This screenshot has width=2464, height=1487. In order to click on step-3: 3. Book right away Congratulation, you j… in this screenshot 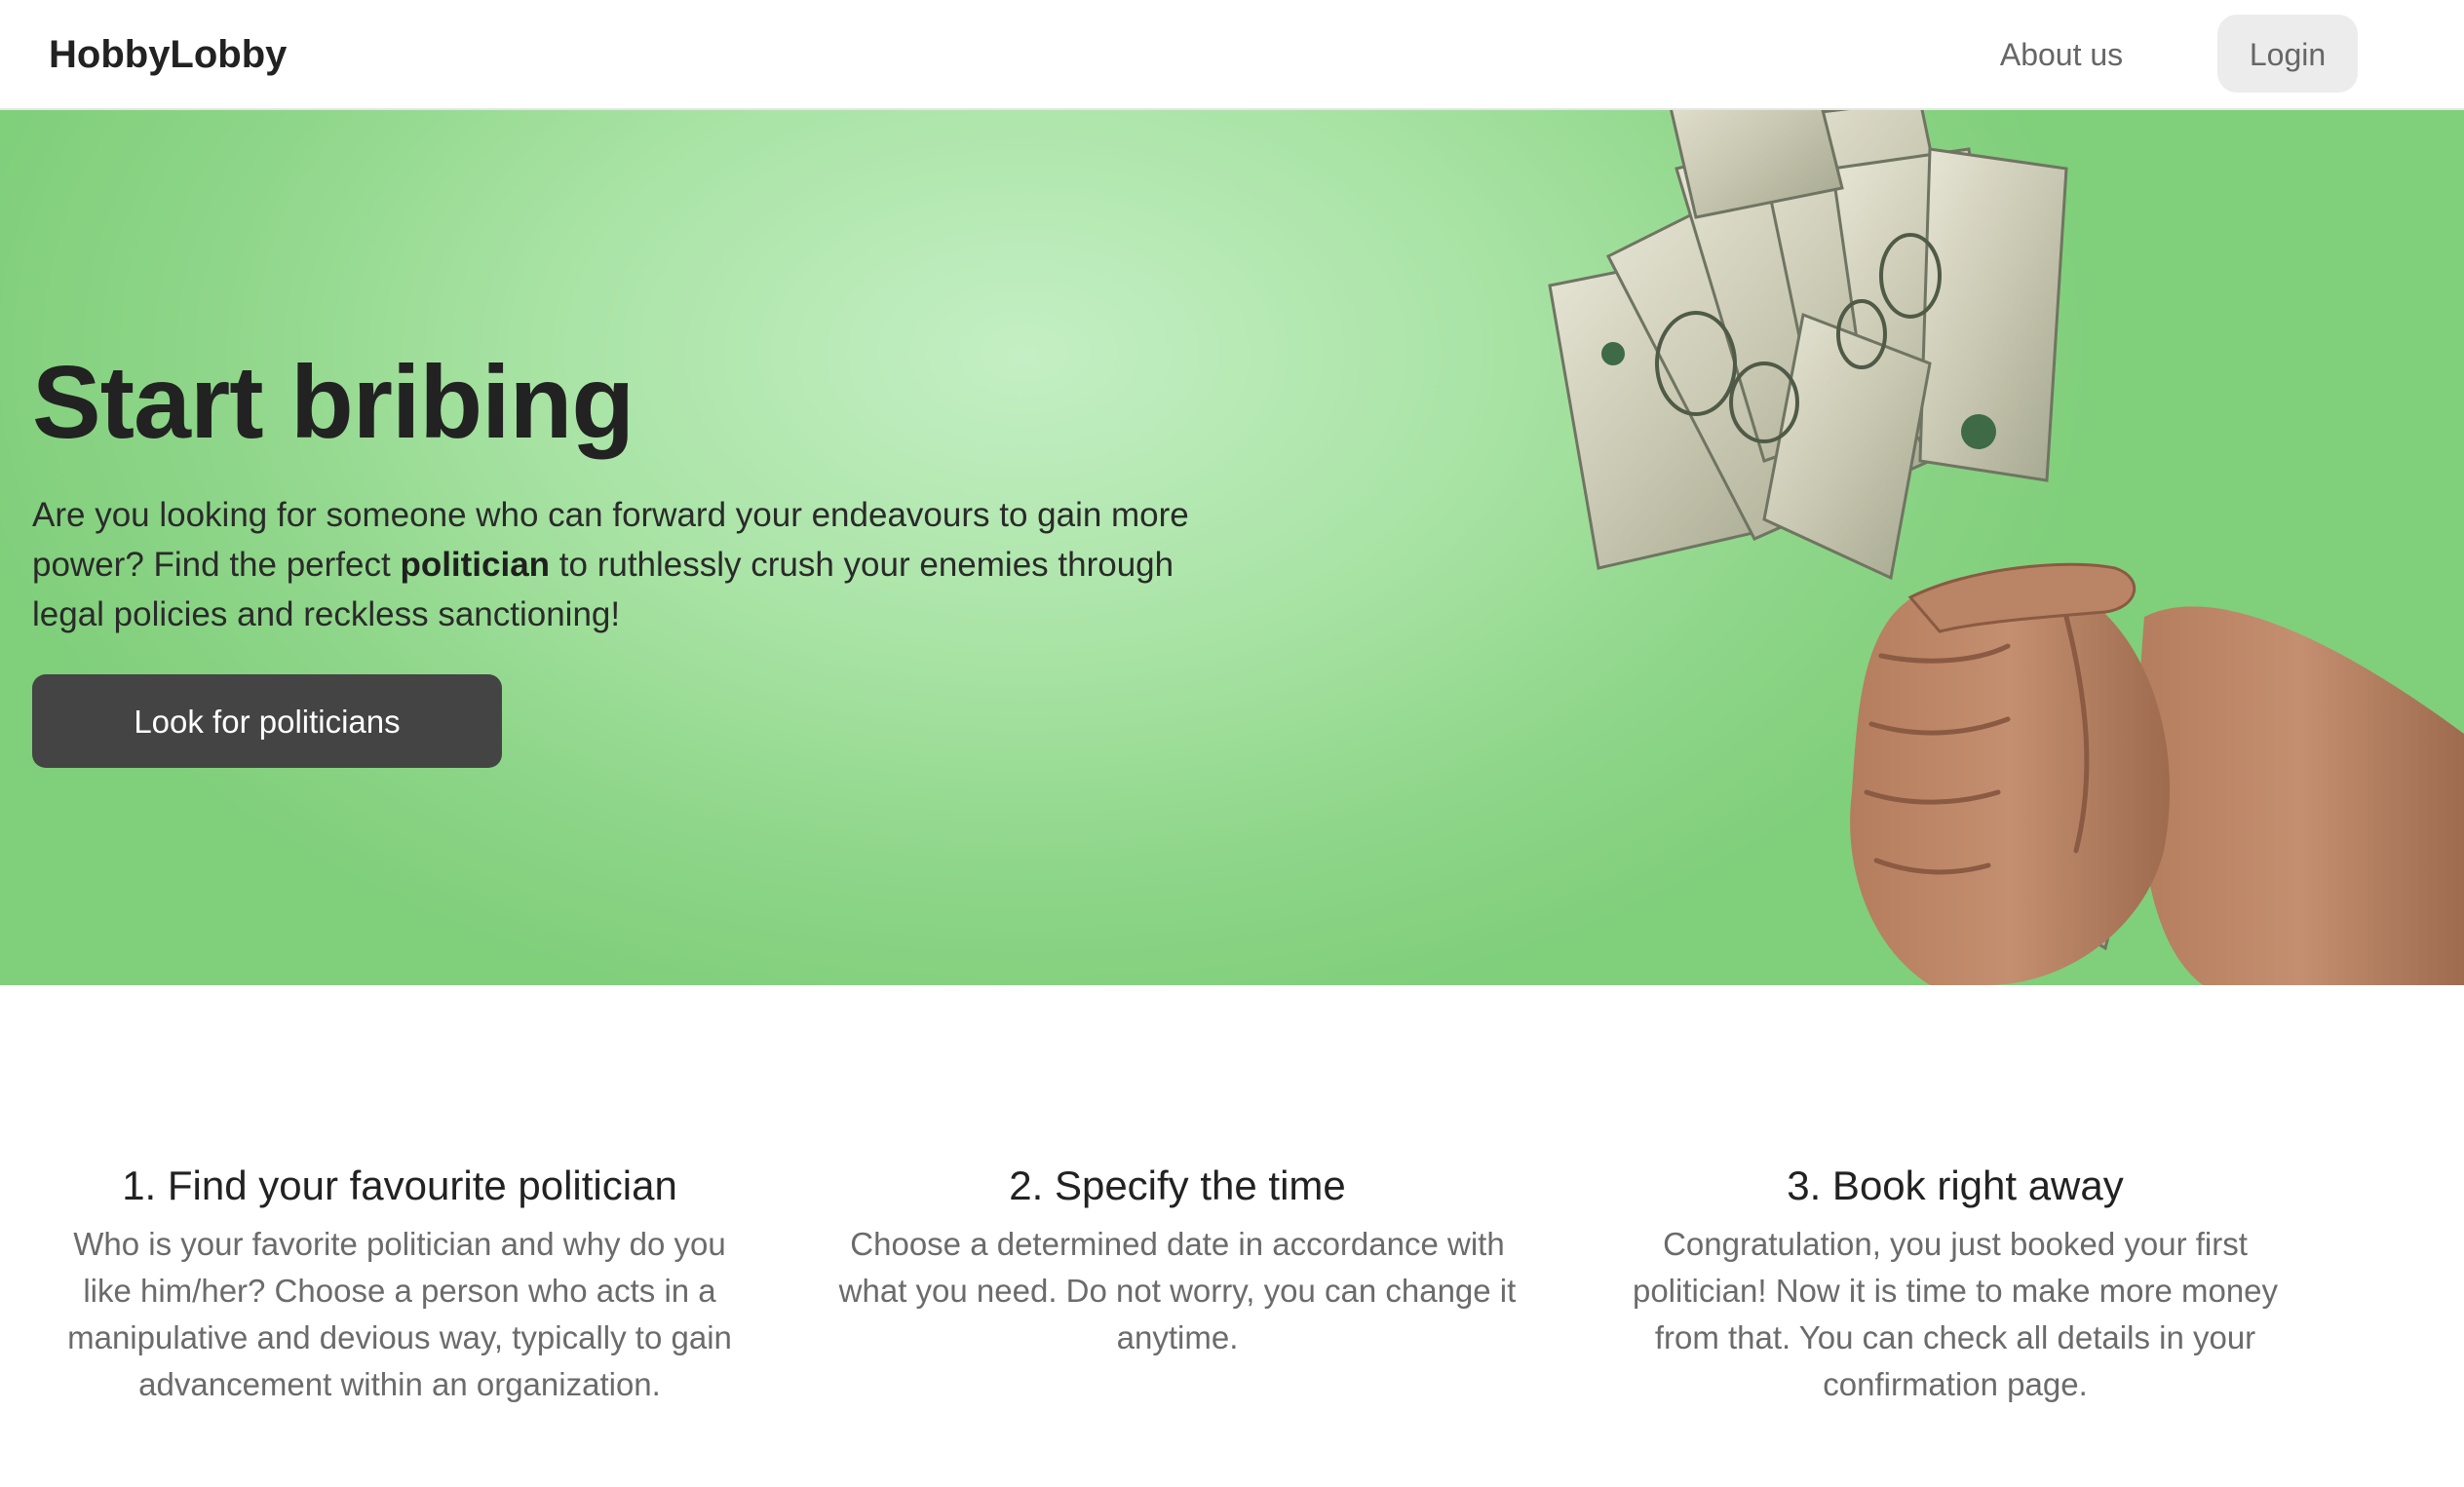, I will do `click(1955, 1280)`.